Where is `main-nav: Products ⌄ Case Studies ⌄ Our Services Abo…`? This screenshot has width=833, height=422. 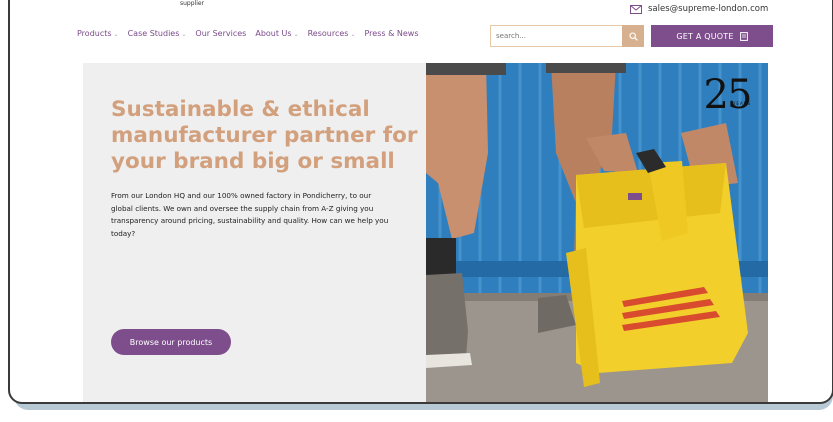
main-nav: Products ⌄ Case Studies ⌄ Our Services Abo… is located at coordinates (247, 33).